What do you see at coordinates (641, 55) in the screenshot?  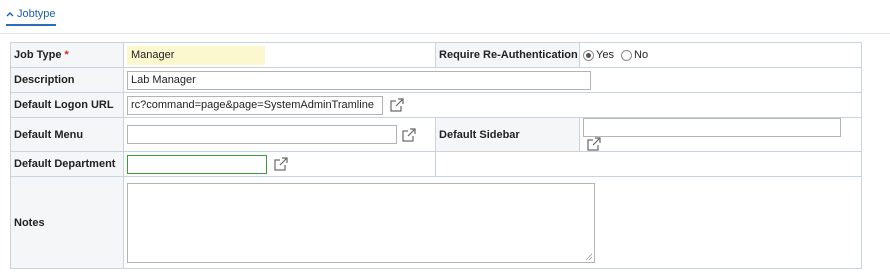 I see `reauth-no-label: No` at bounding box center [641, 55].